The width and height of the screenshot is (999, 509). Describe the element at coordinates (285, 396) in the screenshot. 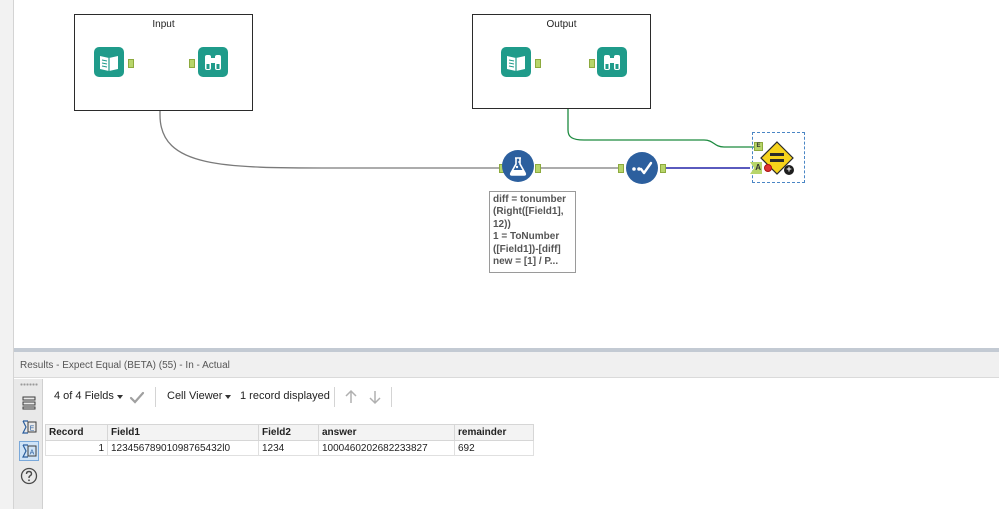

I see `records-displayed-label: 1 record displayed` at that location.